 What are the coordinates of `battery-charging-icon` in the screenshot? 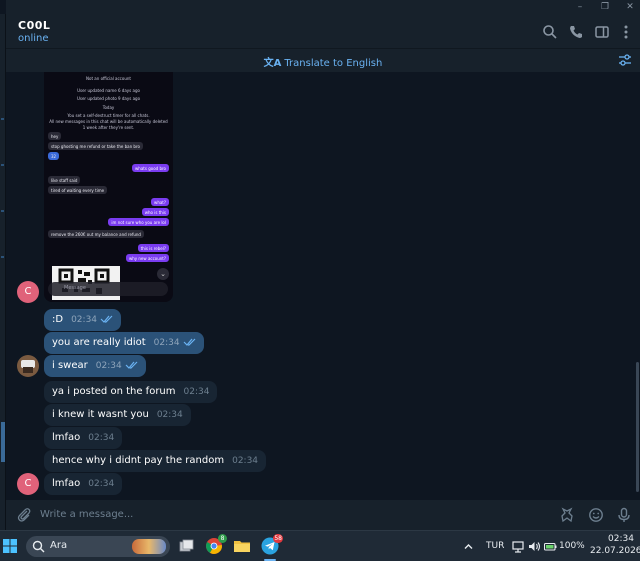 It's located at (550, 546).